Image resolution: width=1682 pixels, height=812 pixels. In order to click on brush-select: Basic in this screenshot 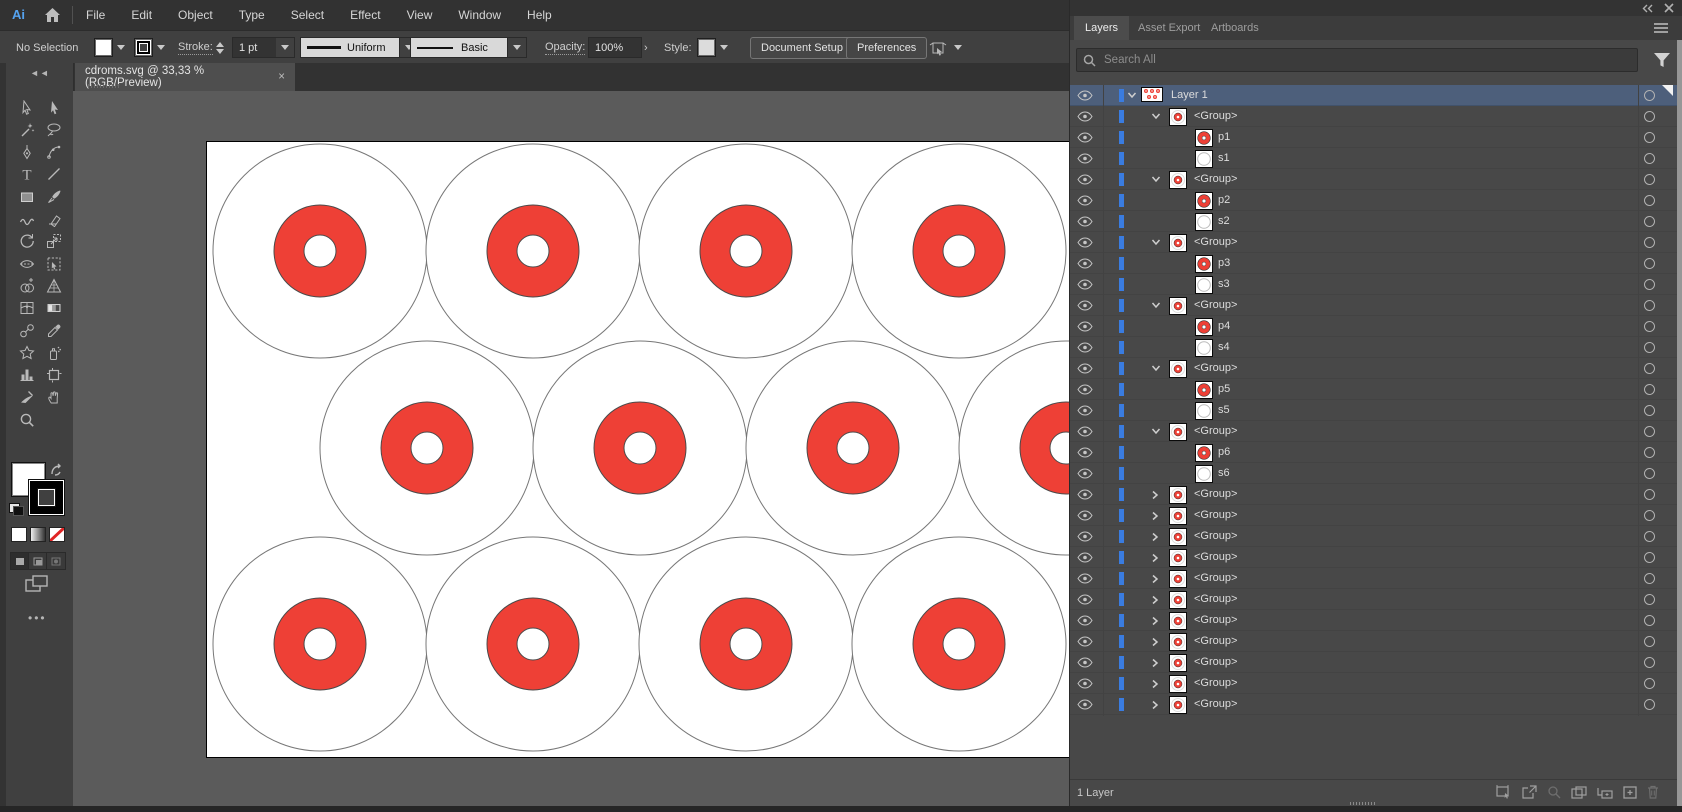, I will do `click(459, 47)`.